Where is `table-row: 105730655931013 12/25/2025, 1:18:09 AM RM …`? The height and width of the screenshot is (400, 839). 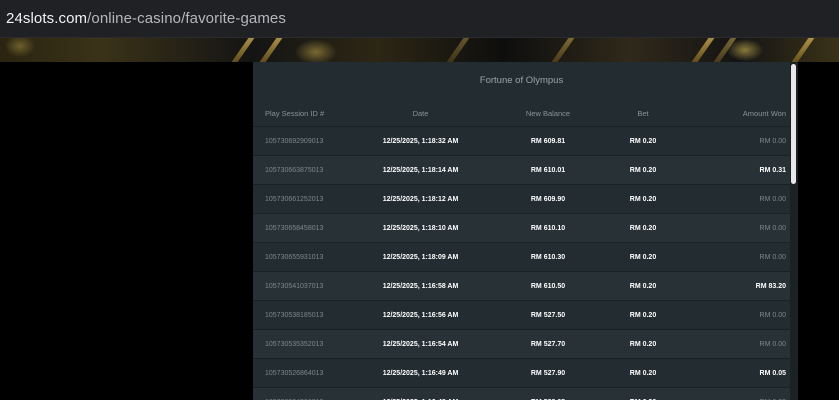 table-row: 105730655931013 12/25/2025, 1:18:09 AM RM … is located at coordinates (521, 256).